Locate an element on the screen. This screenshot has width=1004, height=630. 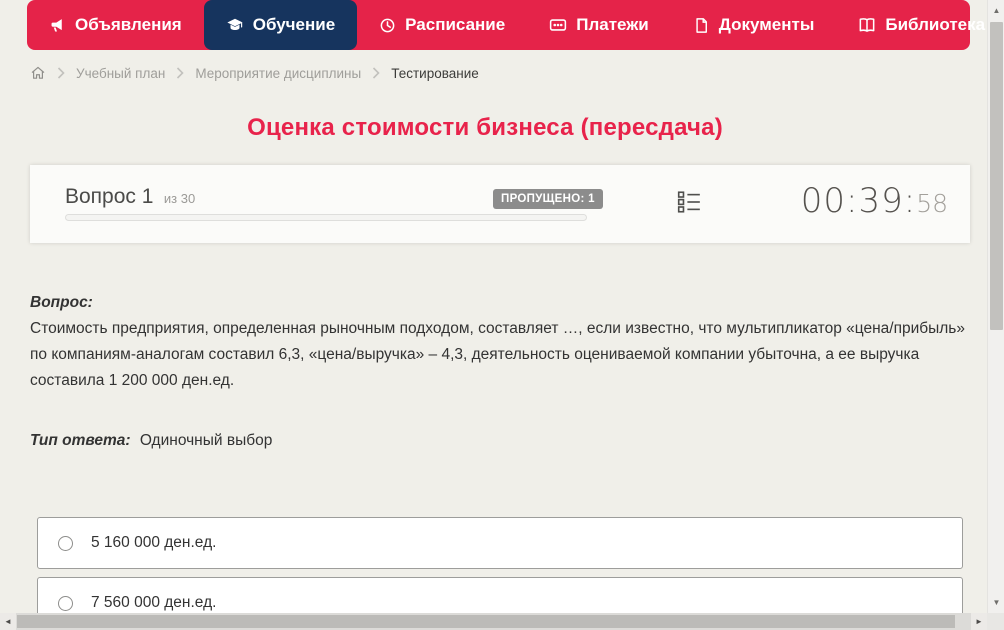
nav-item-library: Библиотека is located at coordinates (920, 25).